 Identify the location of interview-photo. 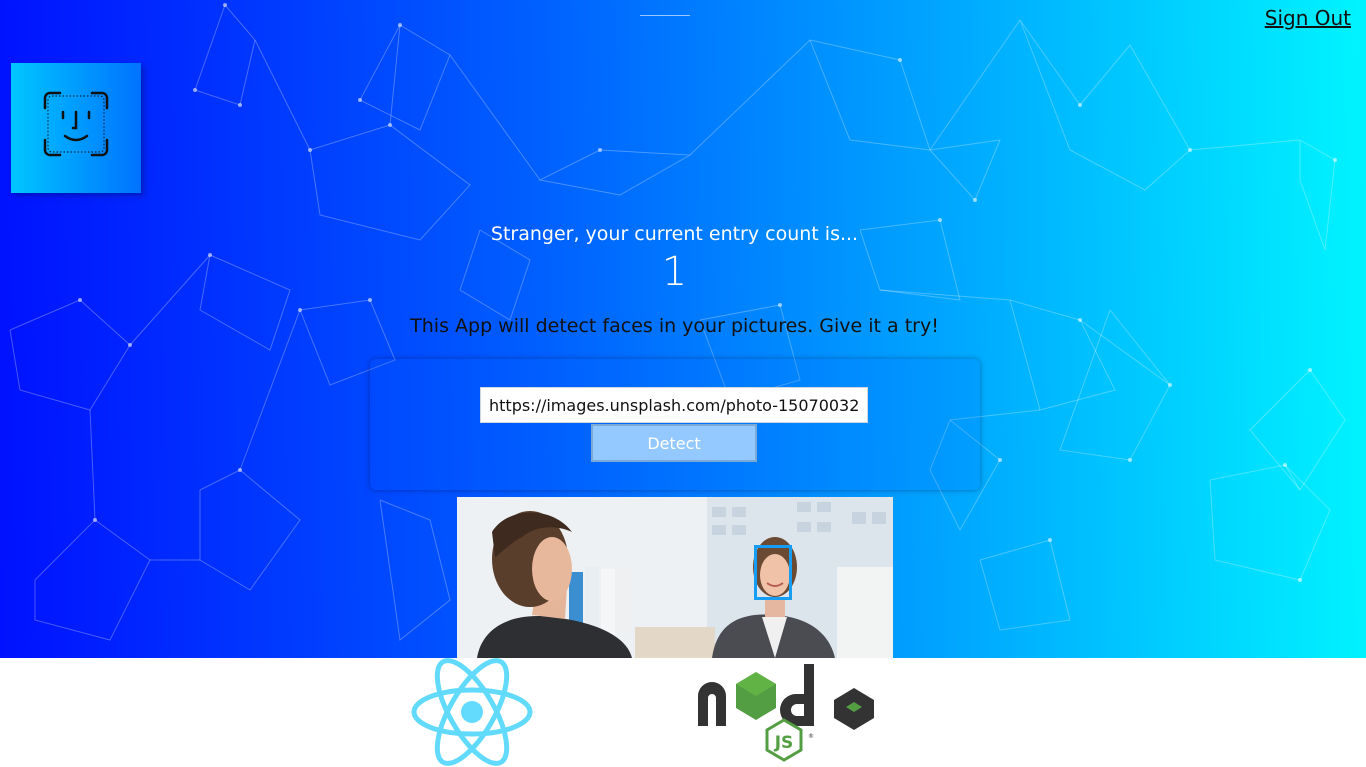
(675, 577).